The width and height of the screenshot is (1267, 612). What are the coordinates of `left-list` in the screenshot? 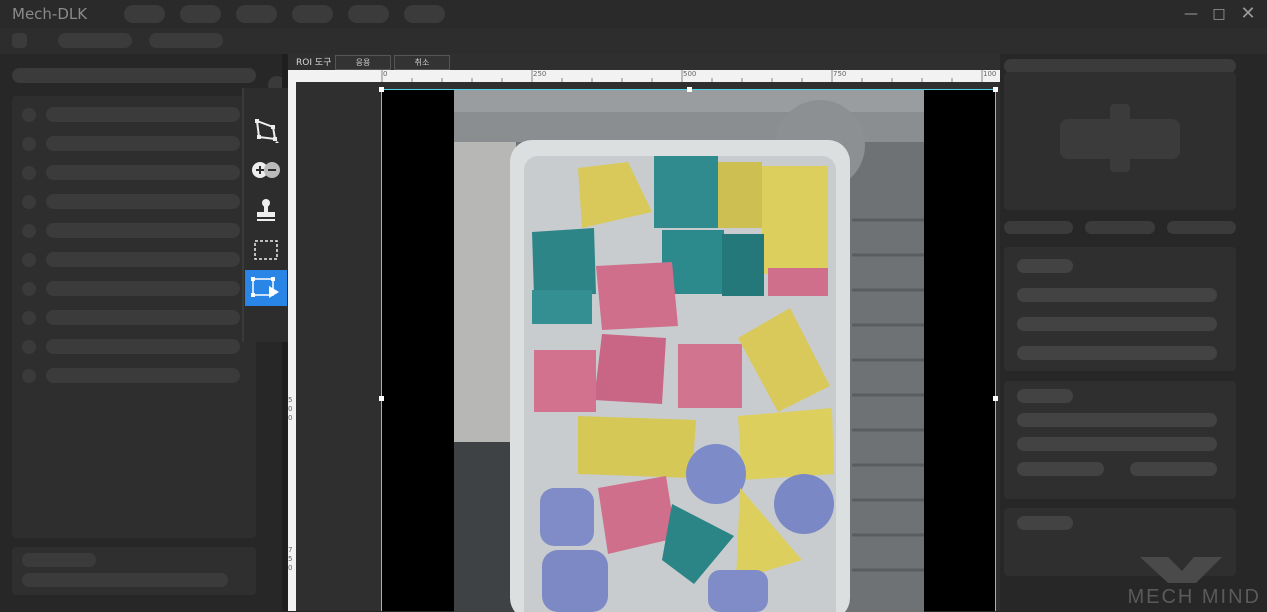 It's located at (134, 317).